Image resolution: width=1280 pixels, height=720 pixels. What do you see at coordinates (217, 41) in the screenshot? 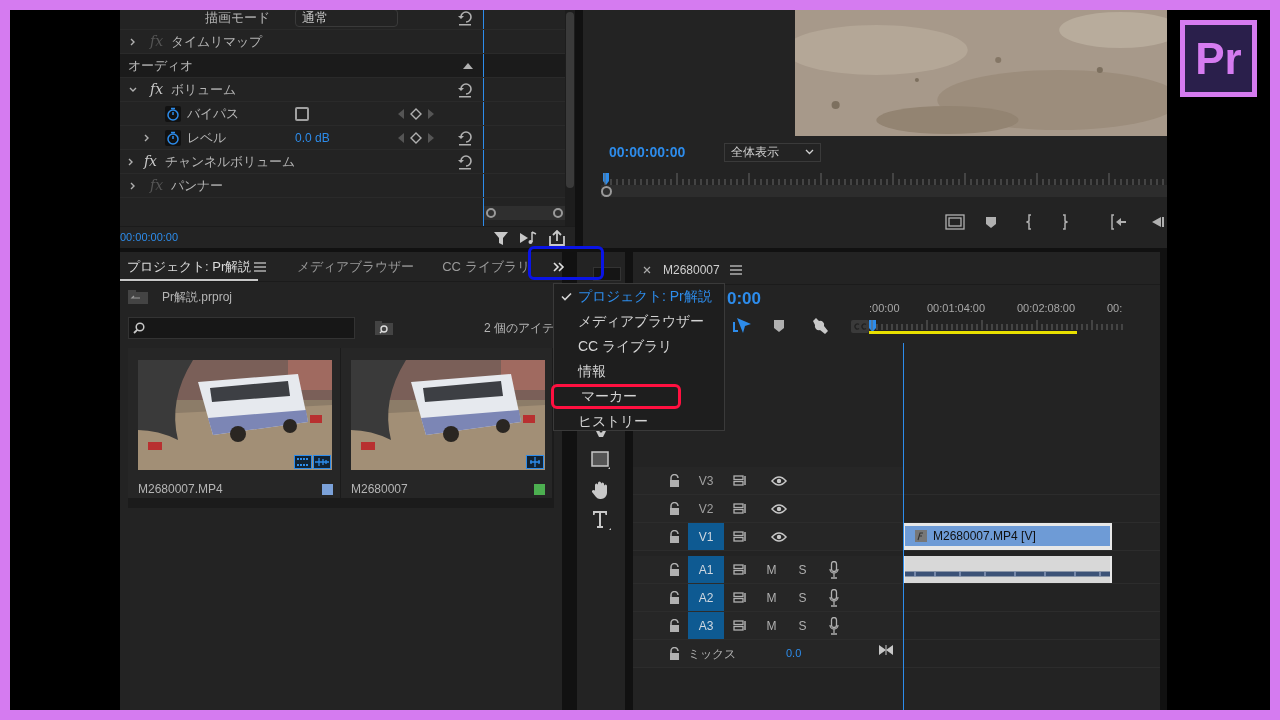
I see `effect-label: タイムリマップ` at bounding box center [217, 41].